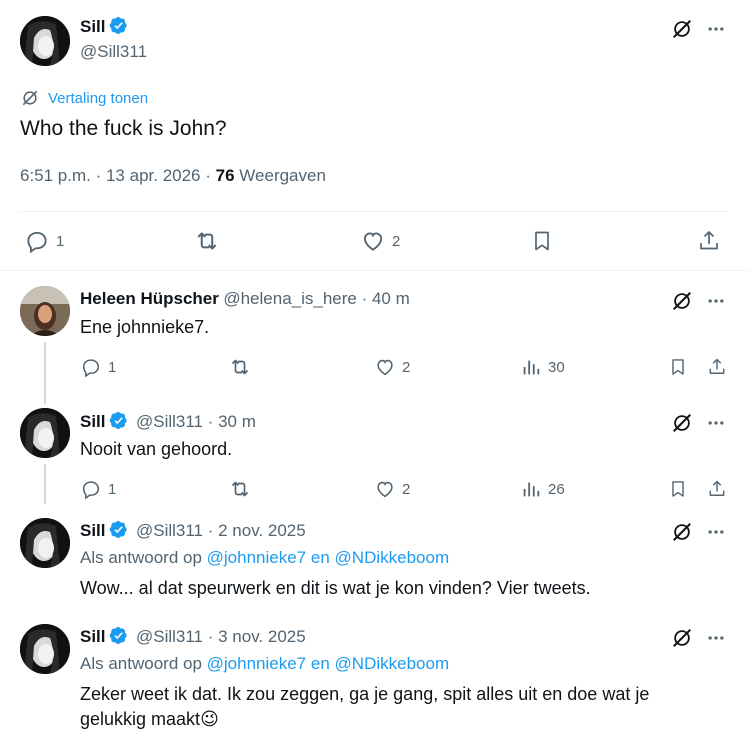 Image resolution: width=748 pixels, height=744 pixels. I want to click on tweet-text: Ene johnnieke7., so click(145, 327).